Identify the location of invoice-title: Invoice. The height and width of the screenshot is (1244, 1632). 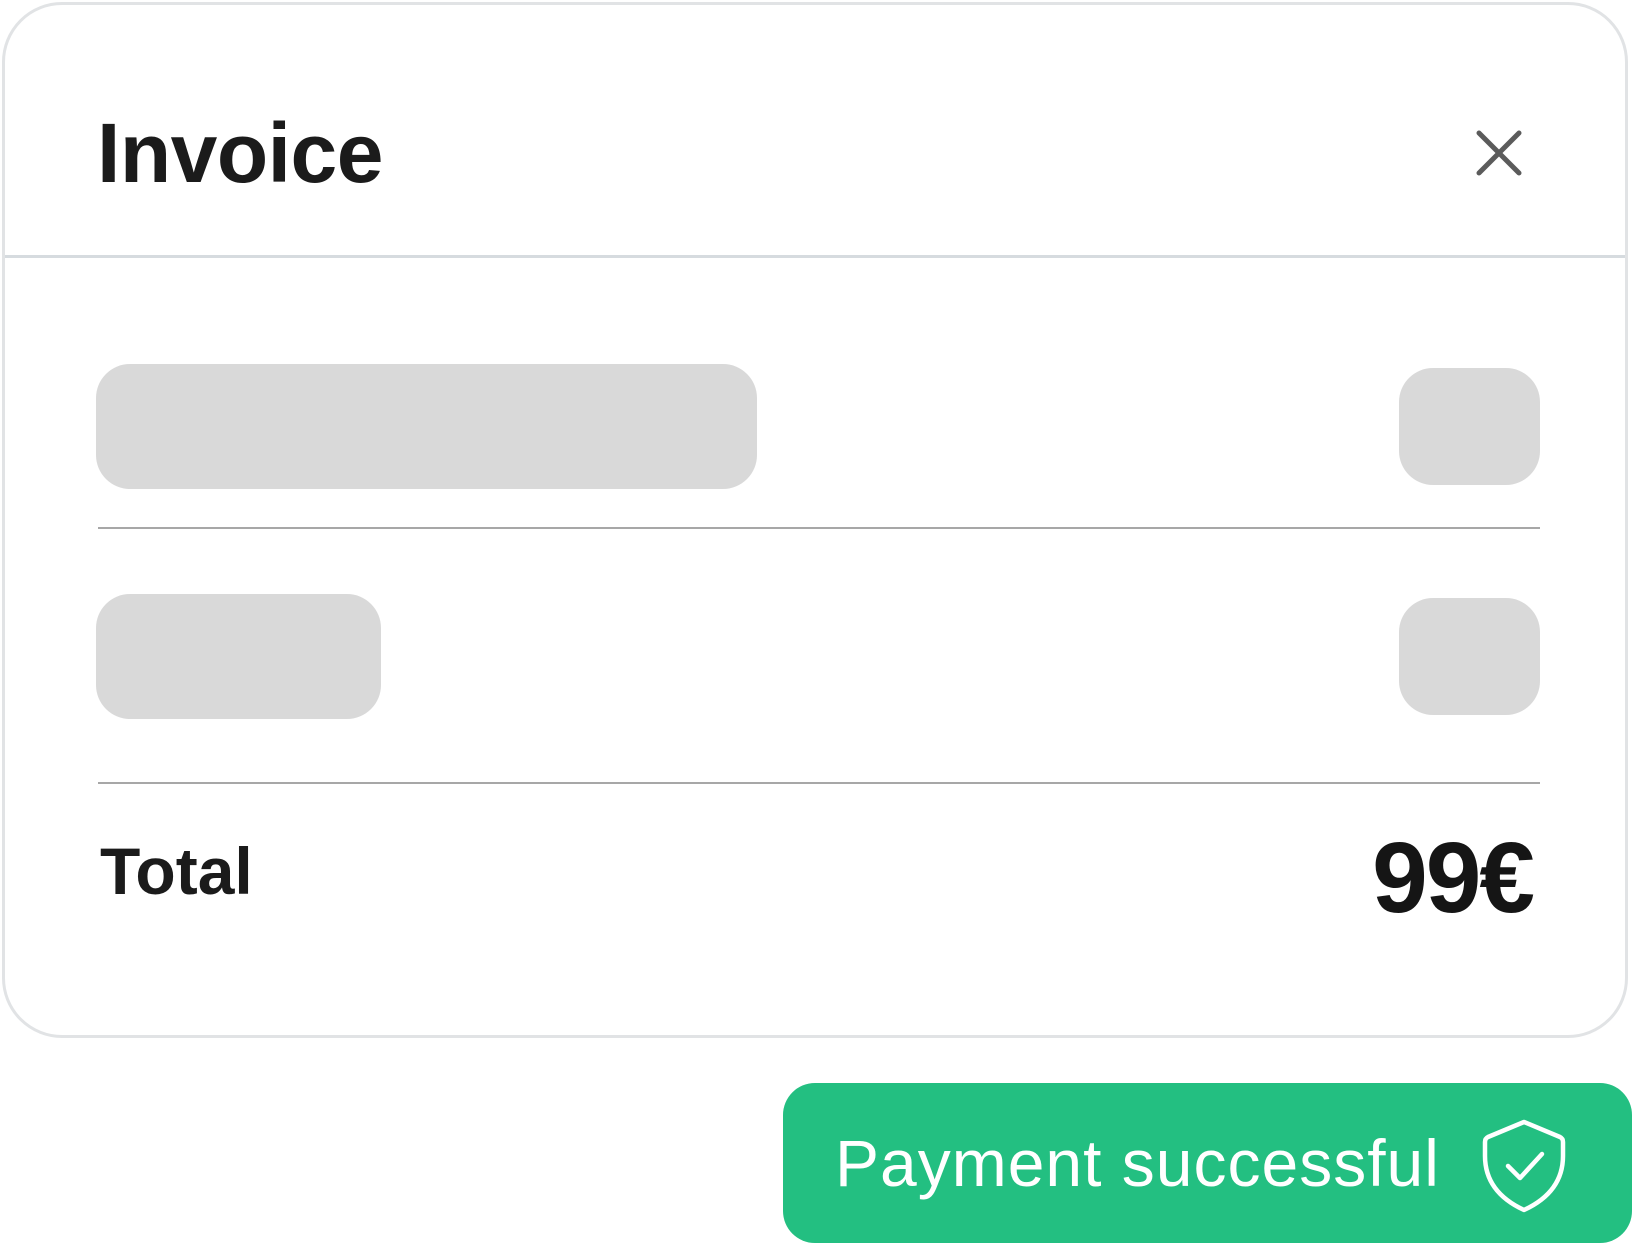
(240, 153).